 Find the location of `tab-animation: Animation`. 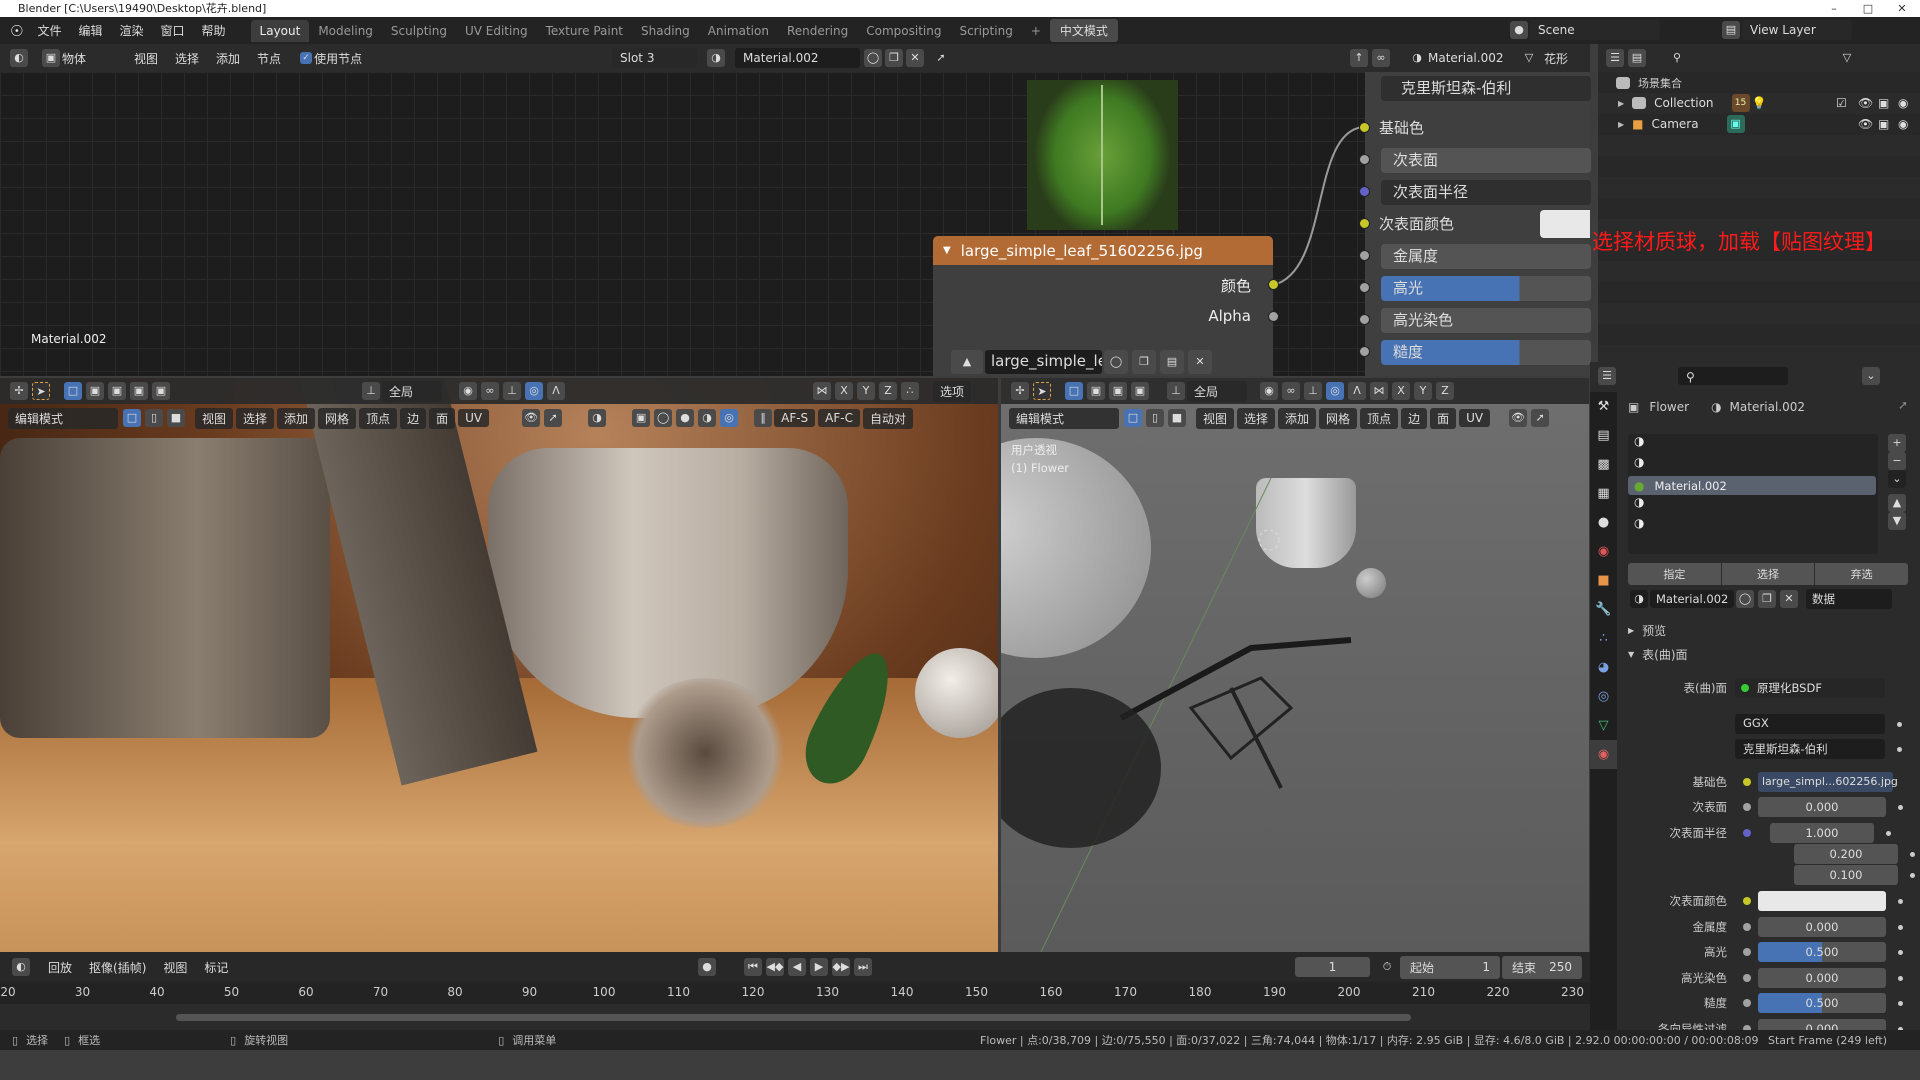

tab-animation: Animation is located at coordinates (738, 31).